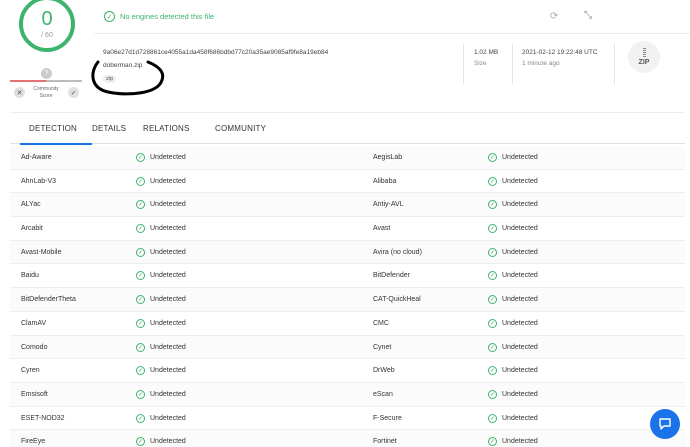 Image resolution: width=690 pixels, height=447 pixels. I want to click on banner-text: No engines detected this file, so click(167, 16).